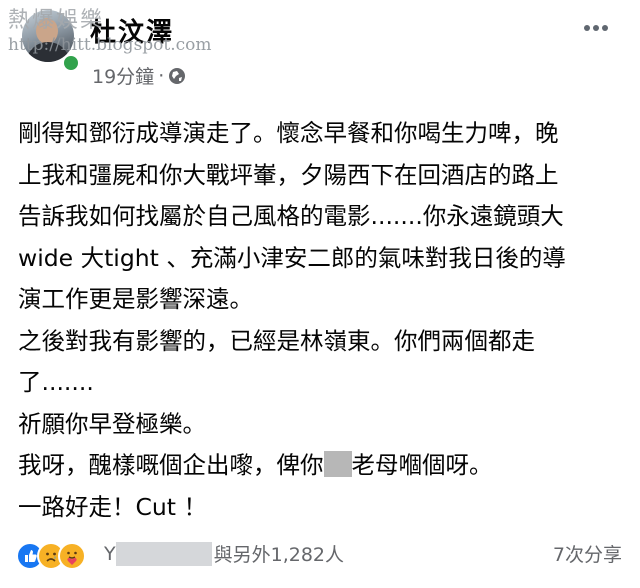 This screenshot has height=588, width=640. What do you see at coordinates (337, 464) in the screenshot?
I see `redacted-word` at bounding box center [337, 464].